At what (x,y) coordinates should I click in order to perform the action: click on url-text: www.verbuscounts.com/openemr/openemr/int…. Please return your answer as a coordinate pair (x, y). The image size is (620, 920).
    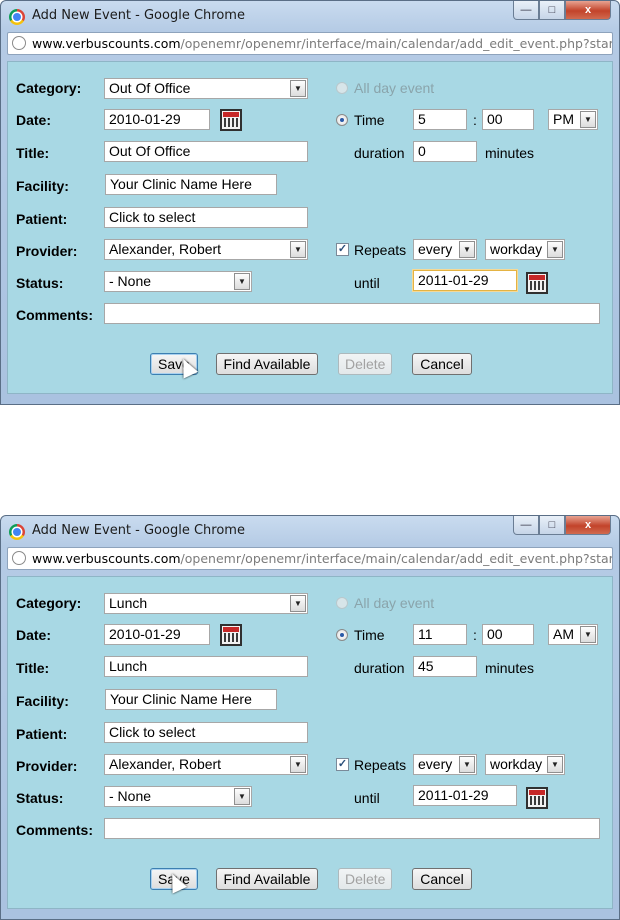
    Looking at the image, I should click on (322, 43).